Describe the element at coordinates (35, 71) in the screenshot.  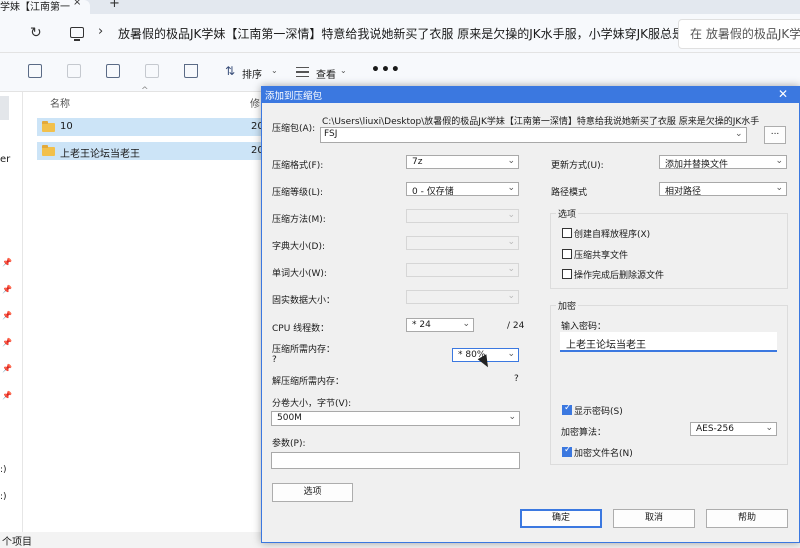
I see `copy-icon` at that location.